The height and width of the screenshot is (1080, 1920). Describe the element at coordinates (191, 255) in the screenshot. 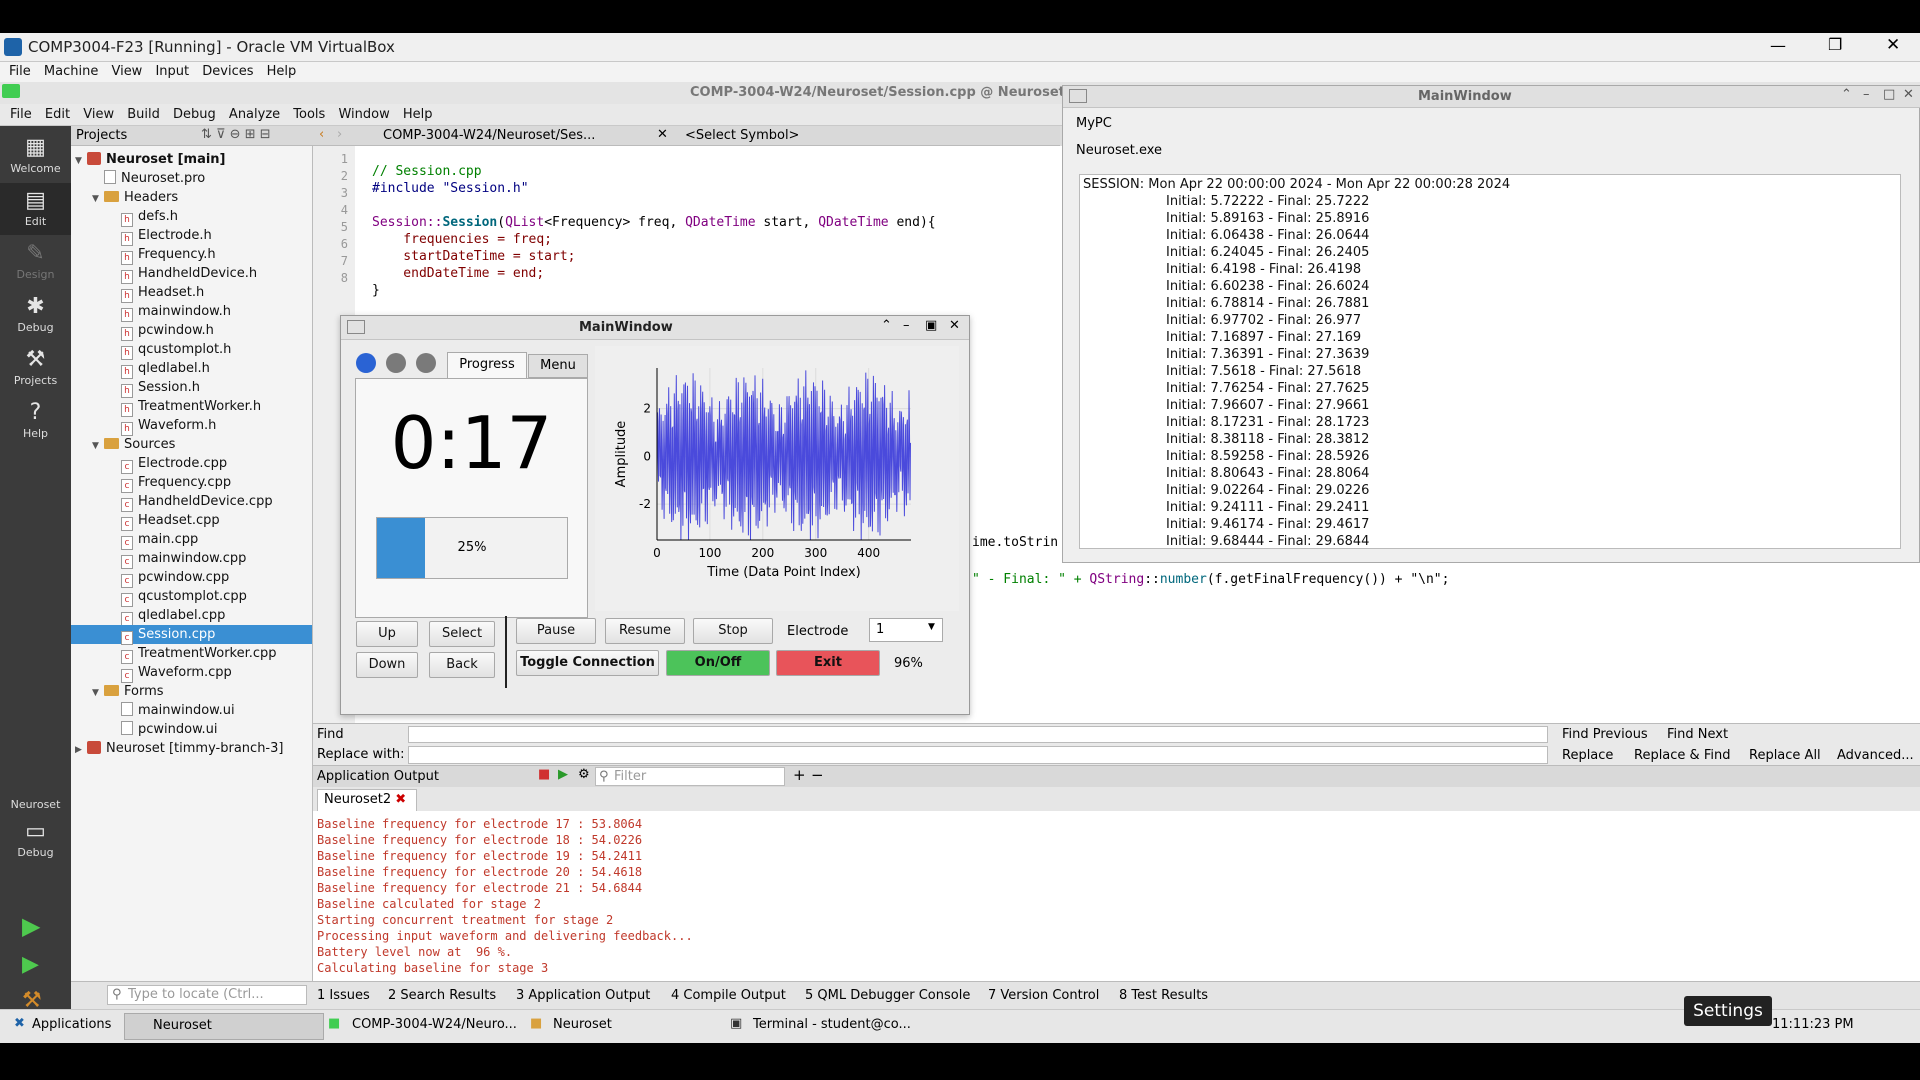

I see `tree-item: h Frequency.h` at that location.